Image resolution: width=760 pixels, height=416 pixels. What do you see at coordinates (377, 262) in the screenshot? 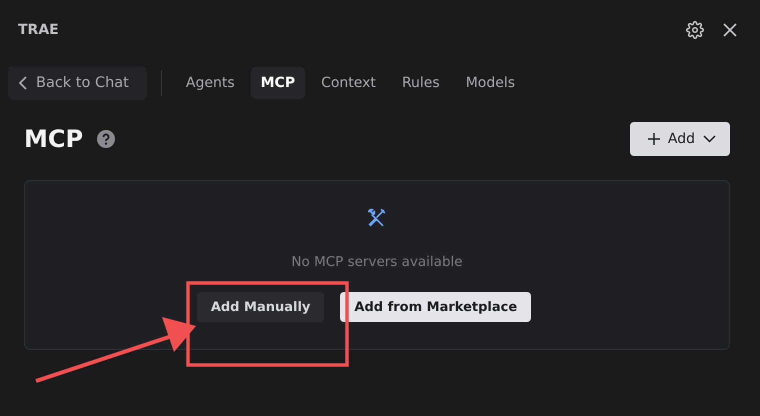
I see `empty-message: No MCP servers available` at bounding box center [377, 262].